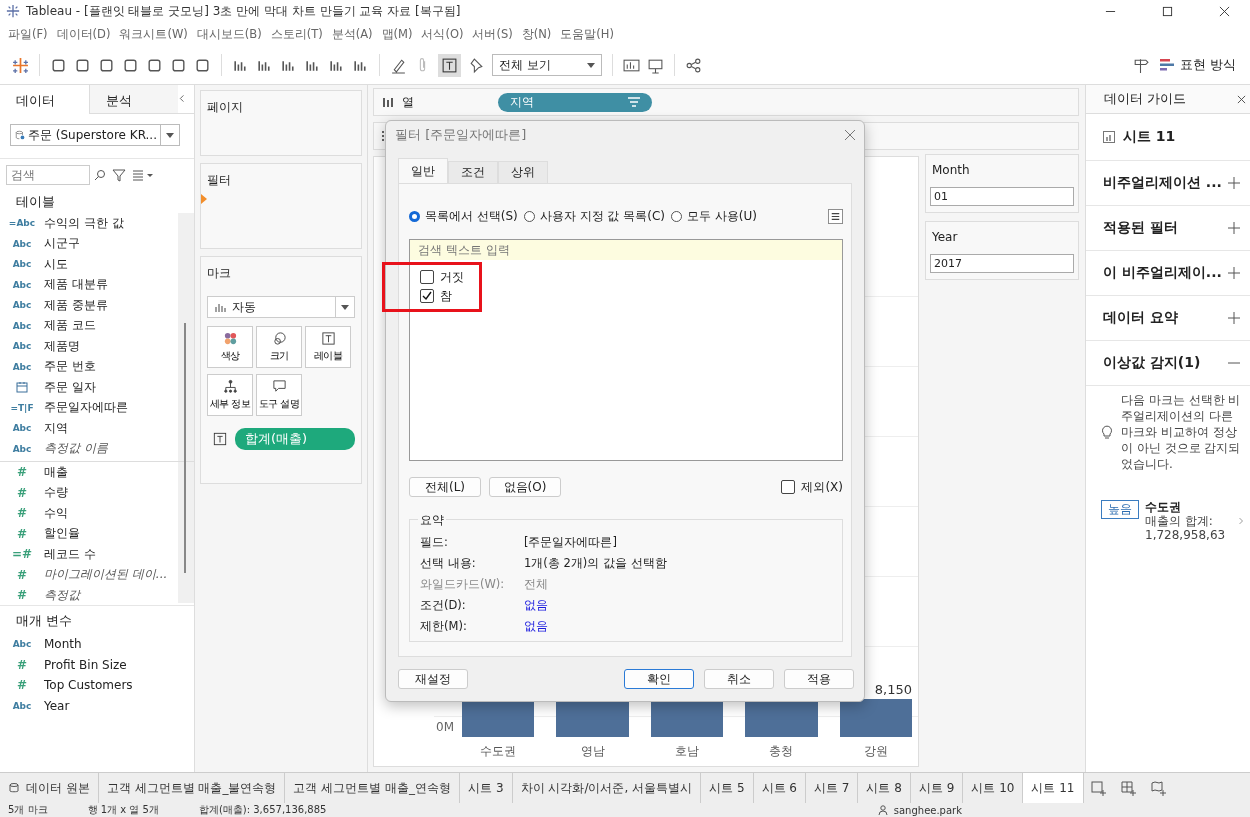  I want to click on list-menu-icon, so click(835, 216).